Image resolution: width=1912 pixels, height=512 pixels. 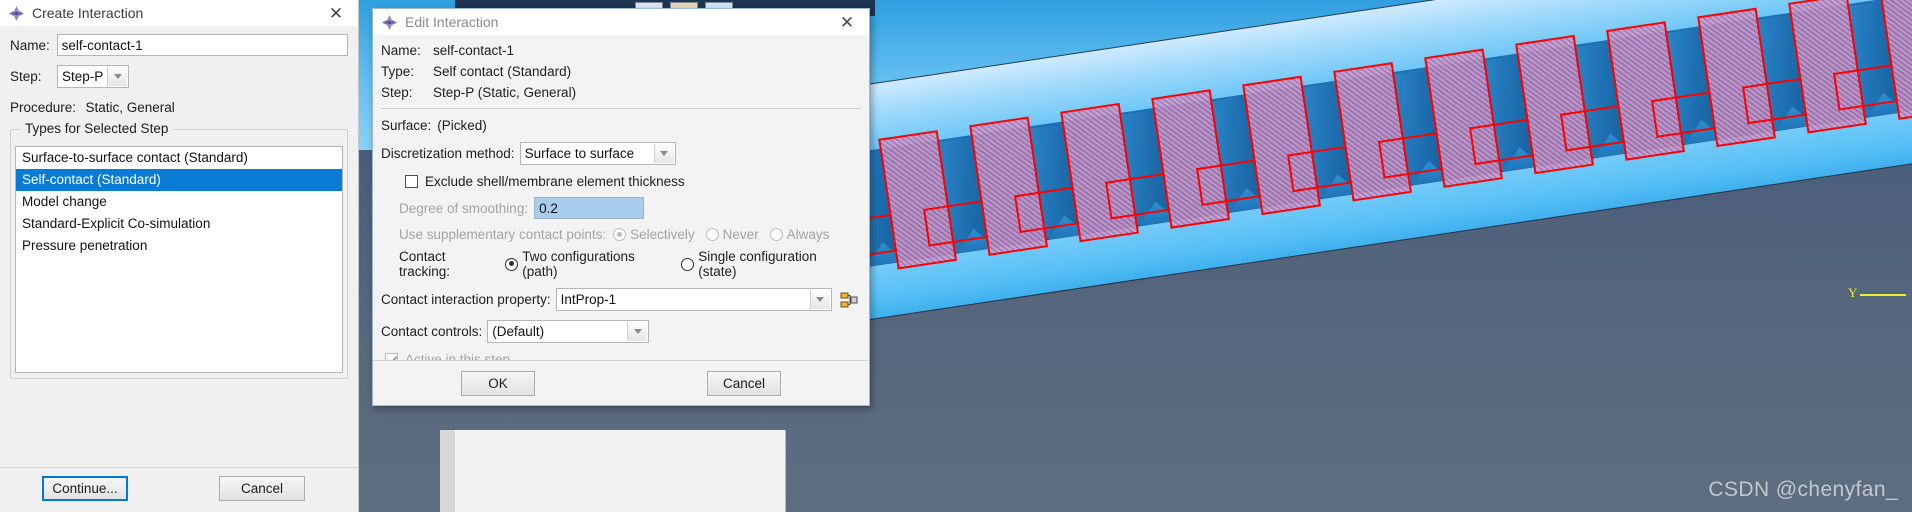 I want to click on exclude-thickness-checkbox, so click(x=411, y=181).